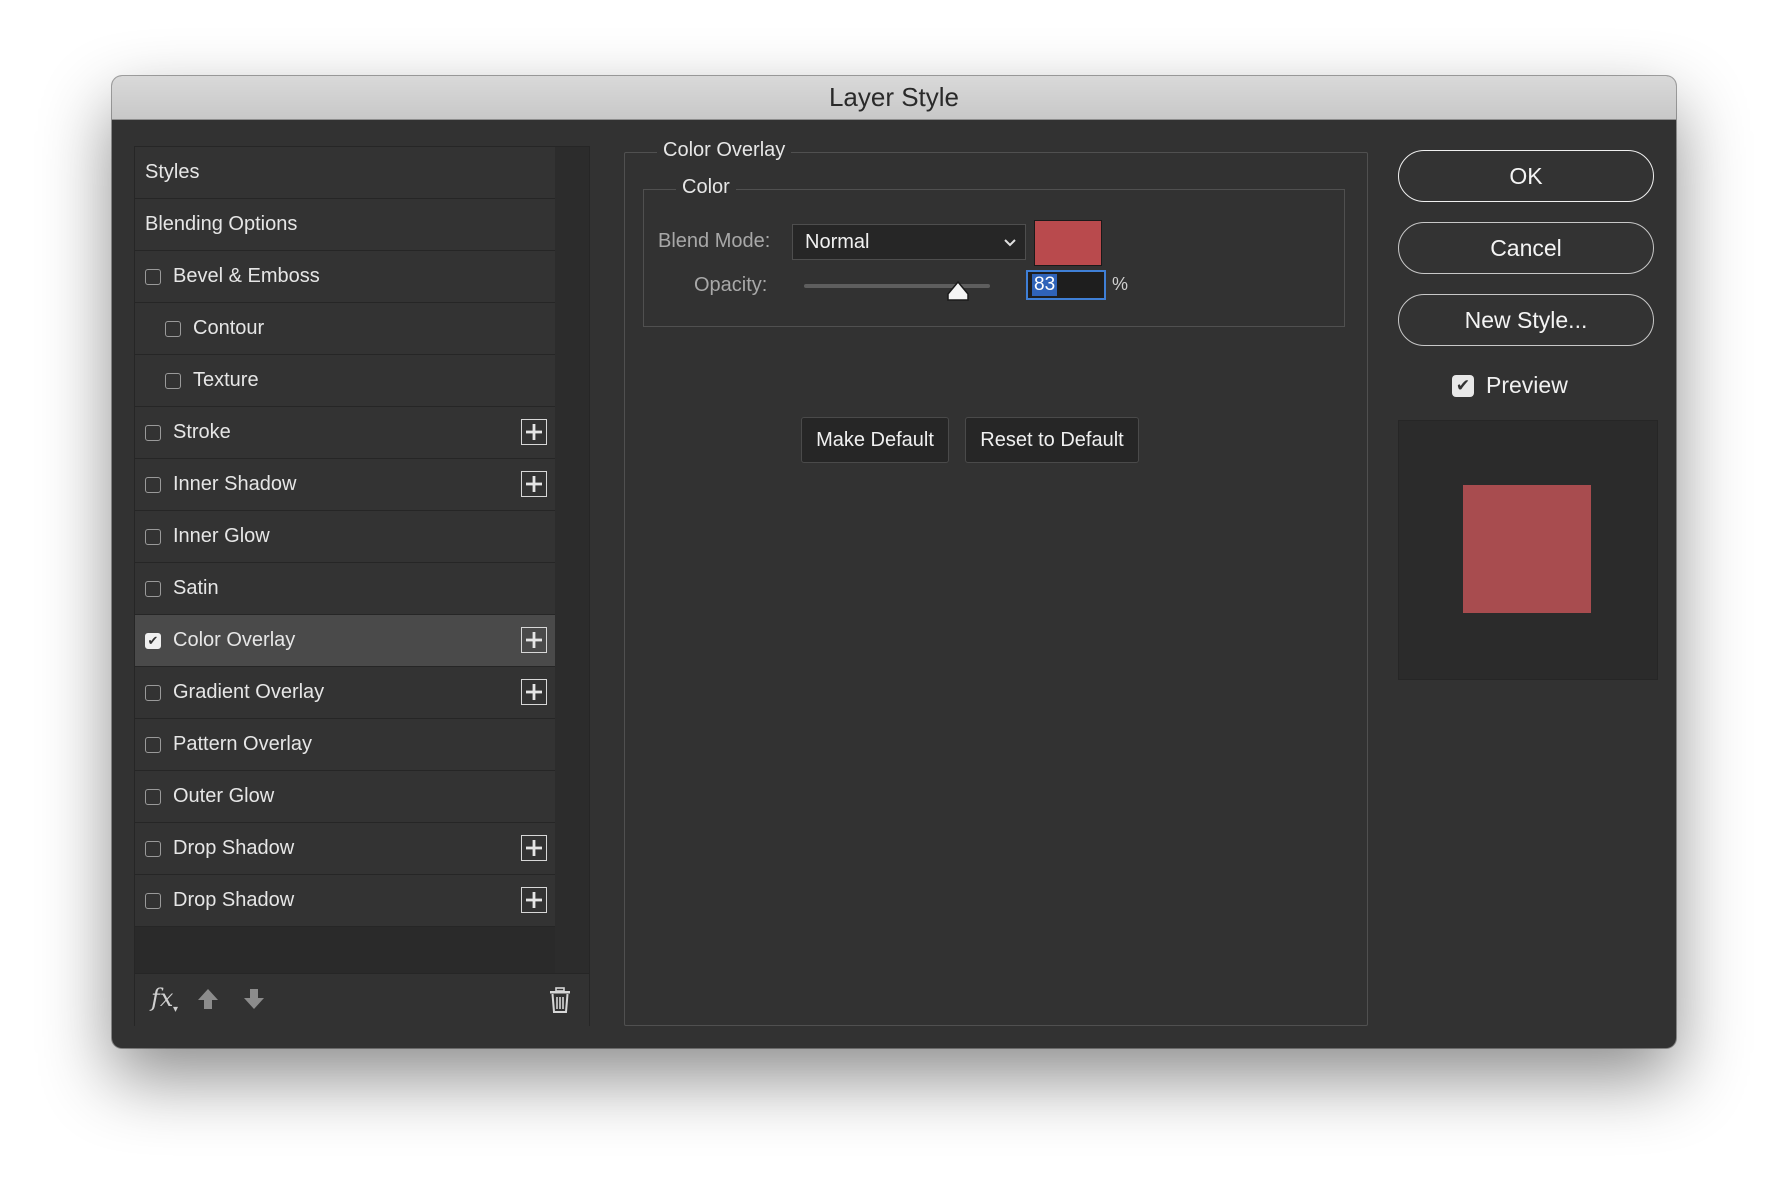 This screenshot has height=1196, width=1788. I want to click on style-item-label: Bevel & Emboss, so click(246, 276).